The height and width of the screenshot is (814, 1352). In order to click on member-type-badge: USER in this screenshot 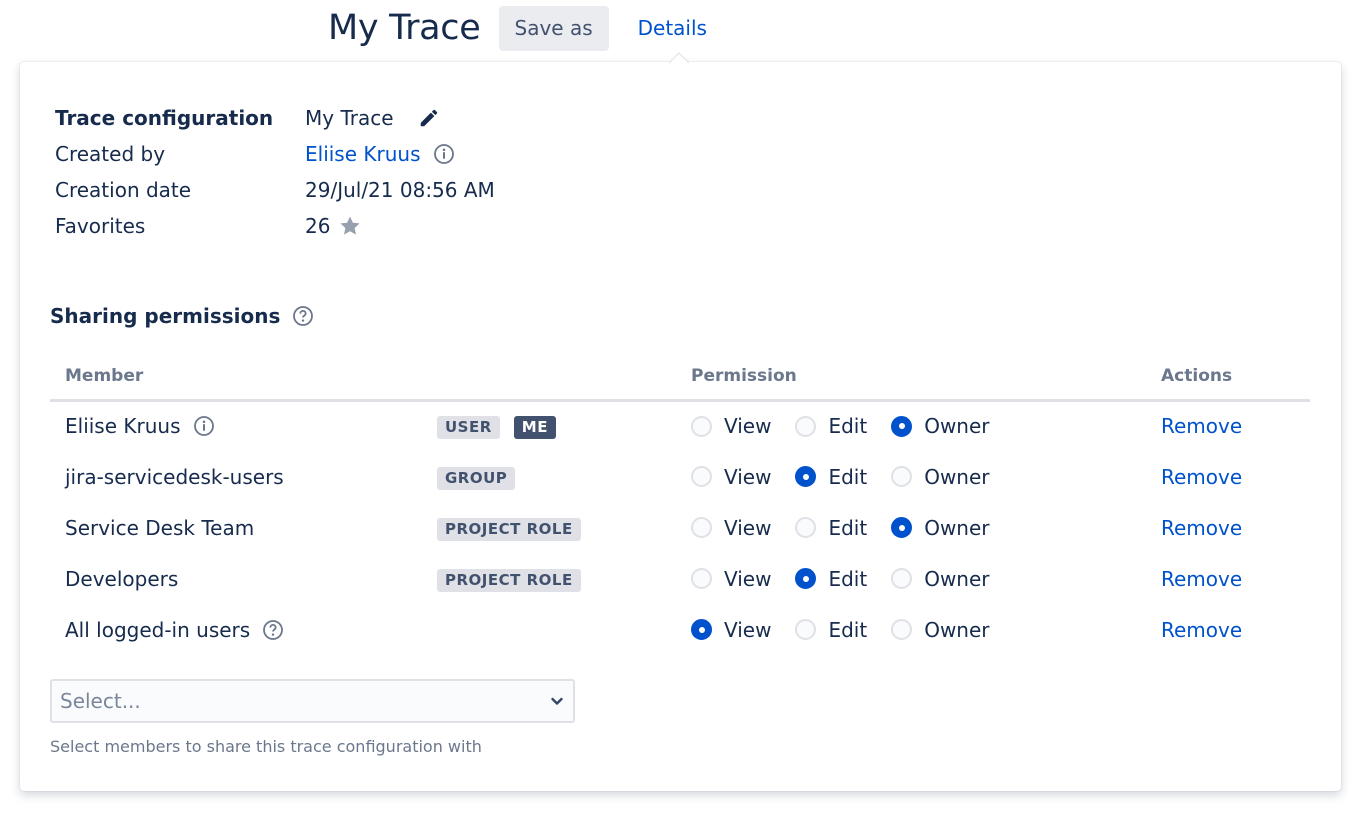, I will do `click(468, 428)`.